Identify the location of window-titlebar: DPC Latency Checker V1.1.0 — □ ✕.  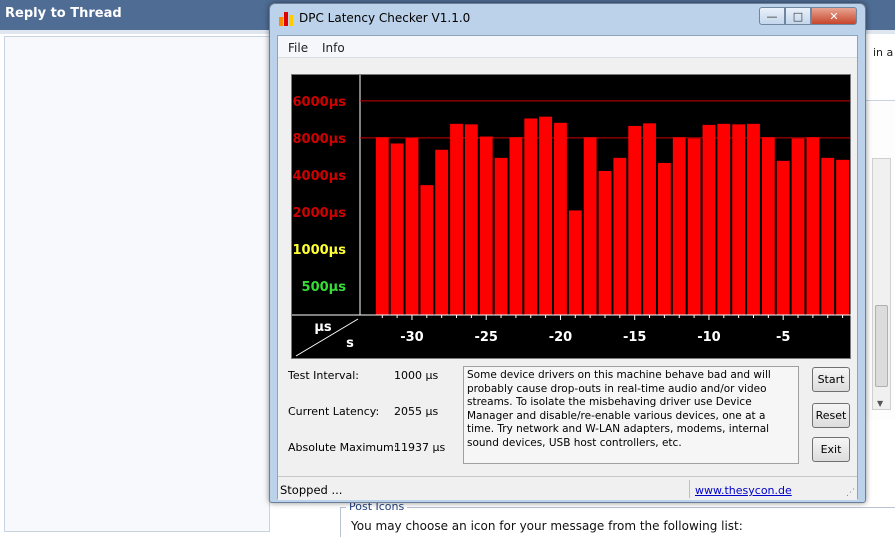
(567, 18).